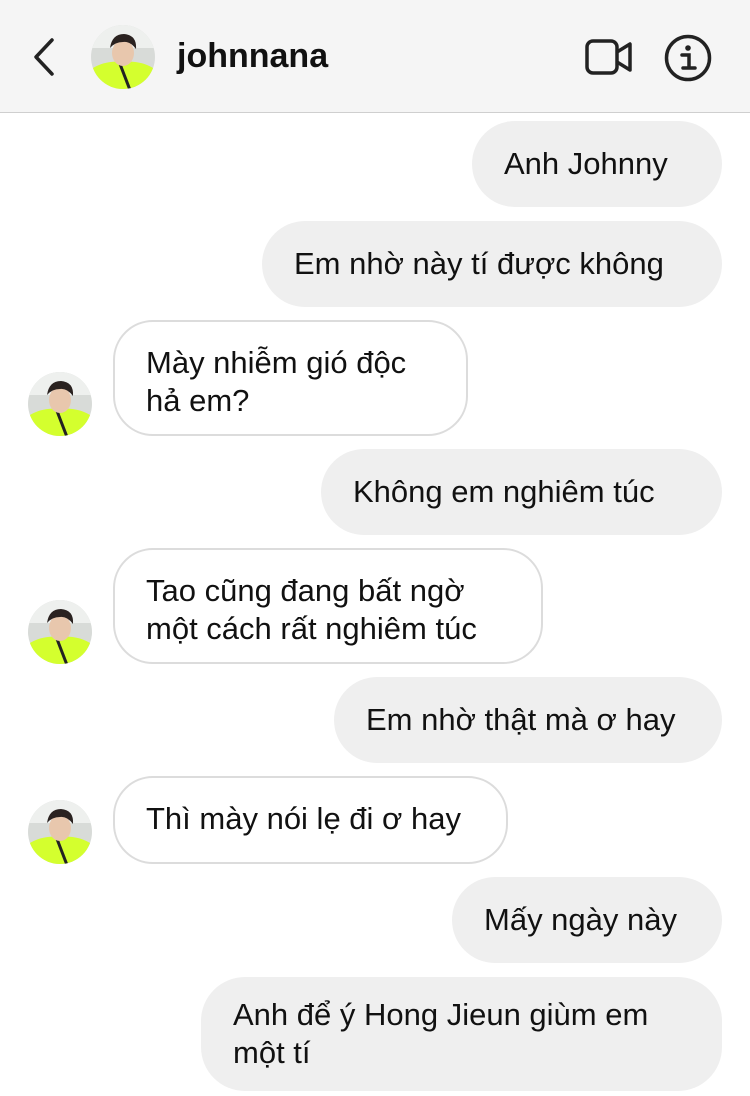 The width and height of the screenshot is (750, 1096). Describe the element at coordinates (310, 820) in the screenshot. I see `received-message: Thì mày nói lẹ đi ơ hay` at that location.